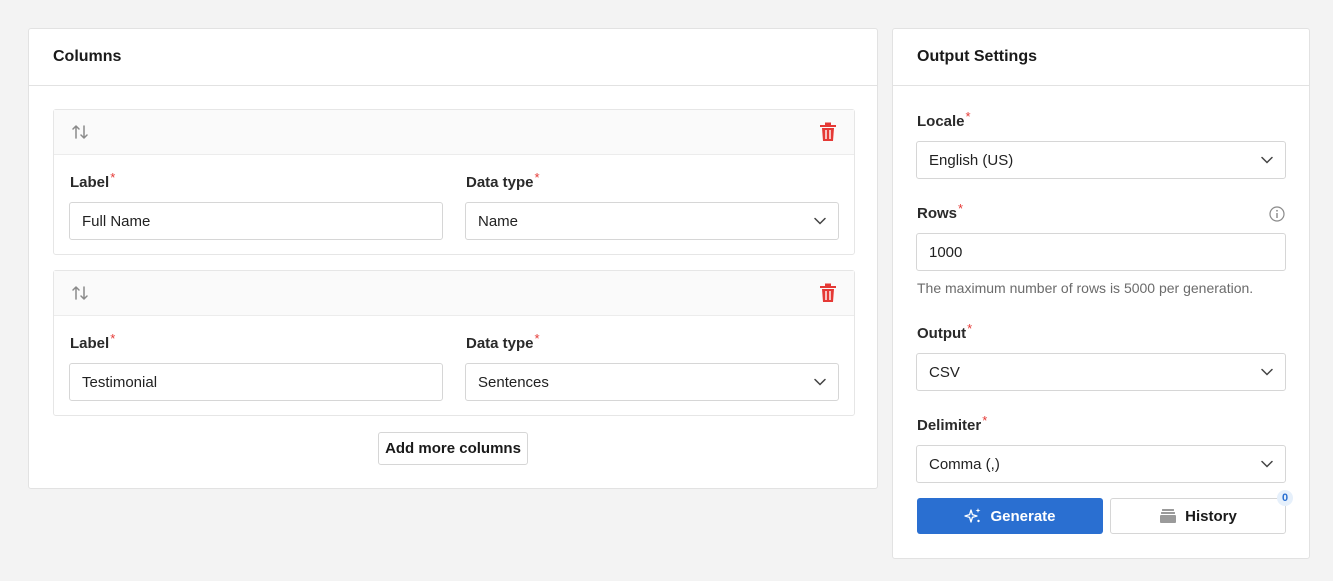 Image resolution: width=1333 pixels, height=581 pixels. What do you see at coordinates (944, 119) in the screenshot?
I see `locale-label: Locale*` at bounding box center [944, 119].